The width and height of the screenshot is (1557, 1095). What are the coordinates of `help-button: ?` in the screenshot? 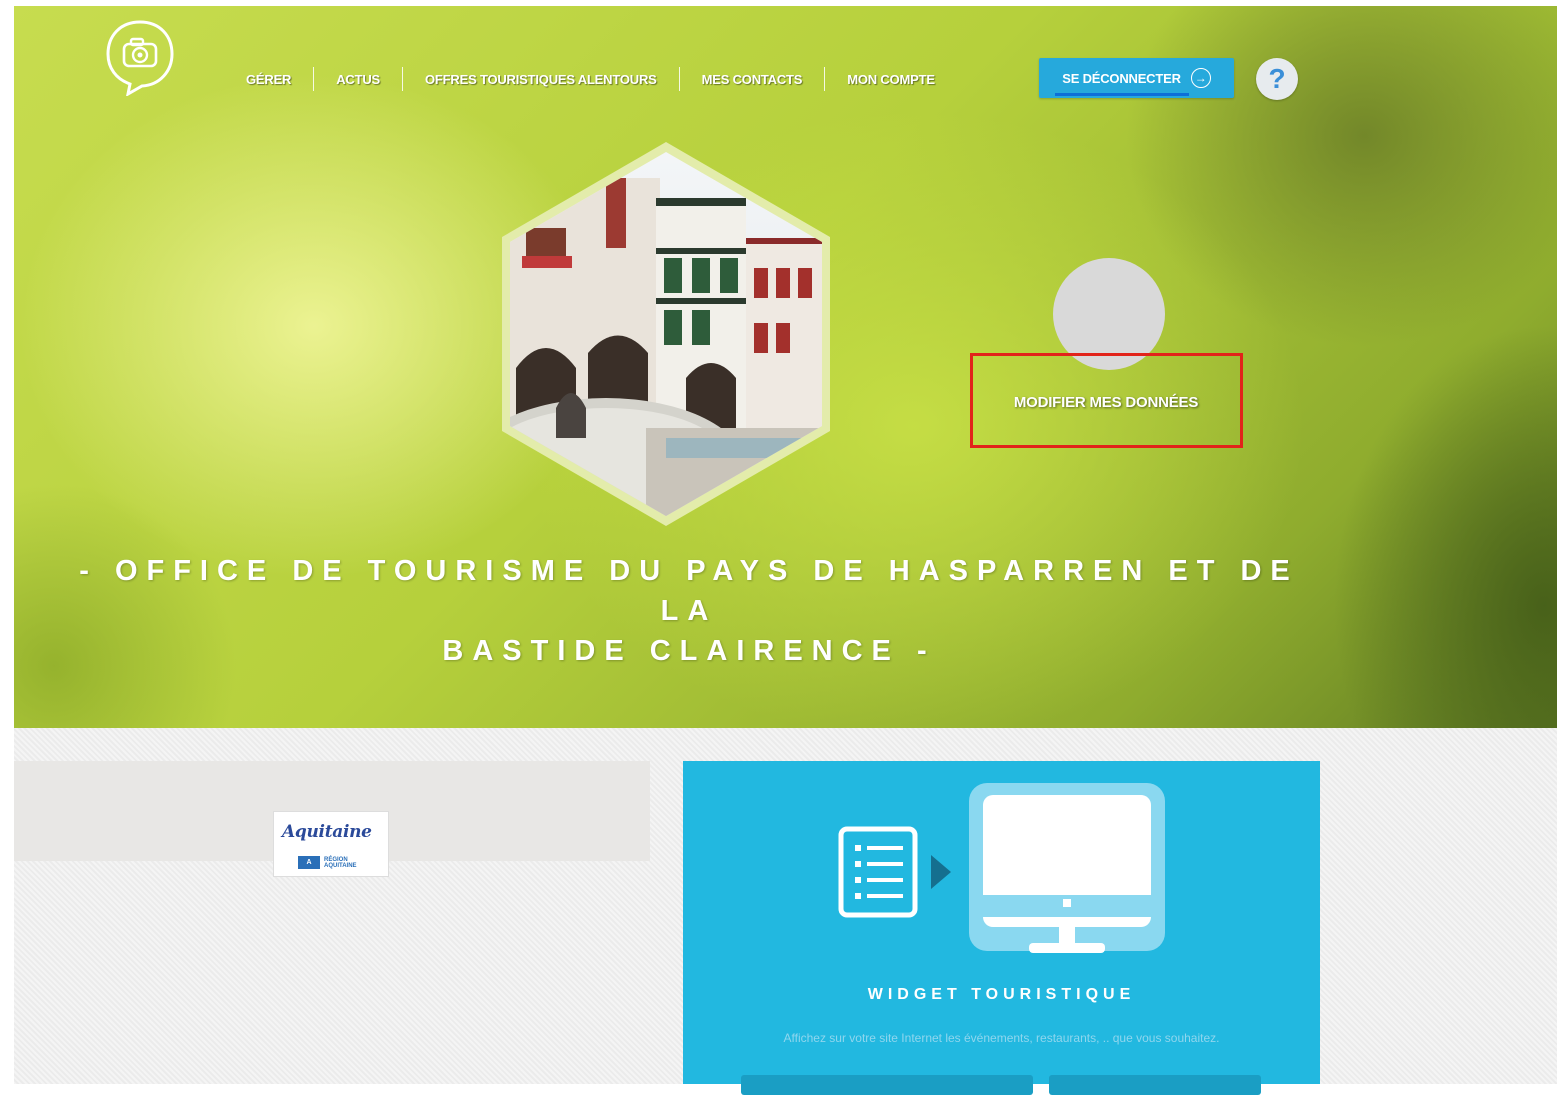 It's located at (1277, 79).